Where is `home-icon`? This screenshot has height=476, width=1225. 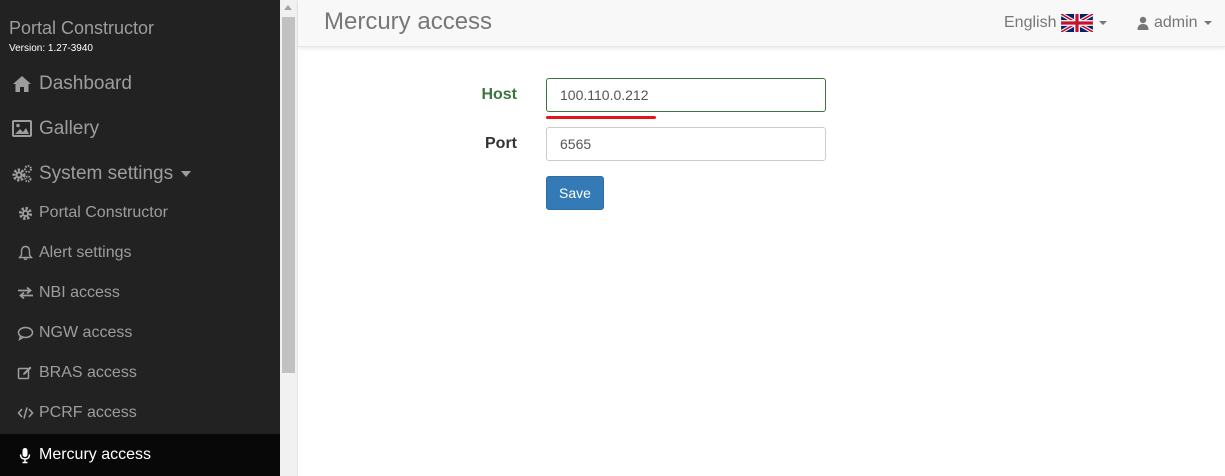 home-icon is located at coordinates (22, 84).